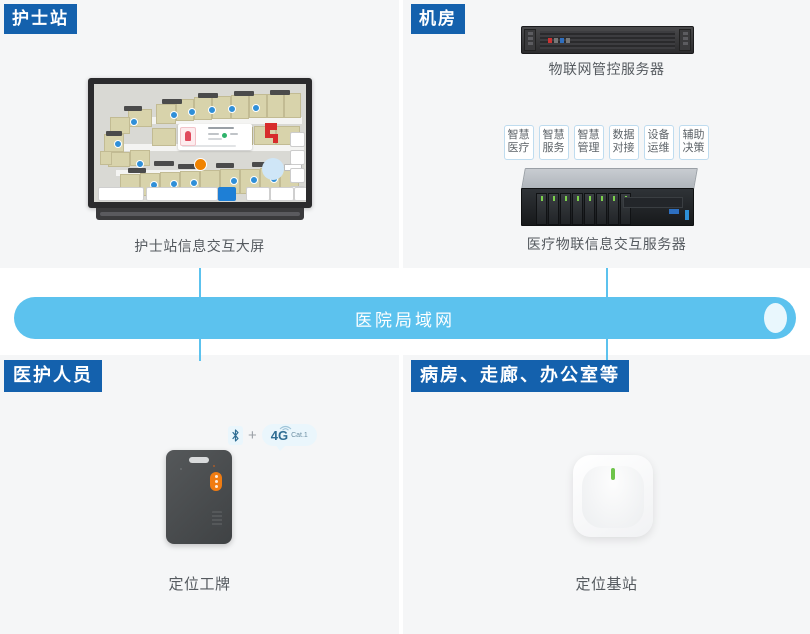  What do you see at coordinates (609, 179) in the screenshot?
I see `server-chassis-top` at bounding box center [609, 179].